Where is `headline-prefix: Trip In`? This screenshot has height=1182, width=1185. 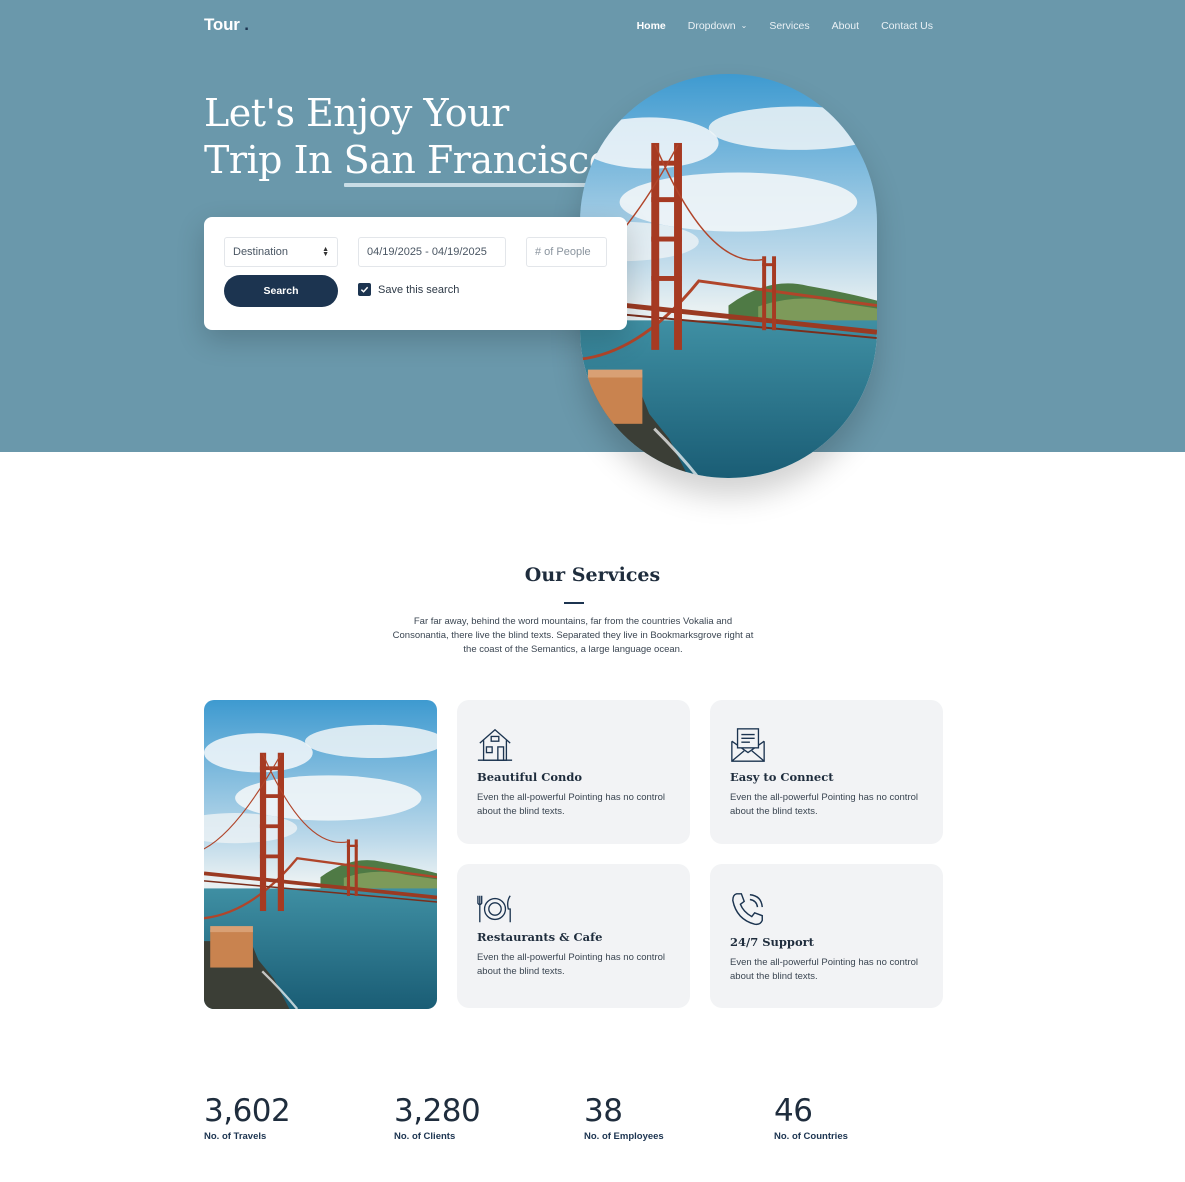
headline-prefix: Trip In is located at coordinates (274, 160).